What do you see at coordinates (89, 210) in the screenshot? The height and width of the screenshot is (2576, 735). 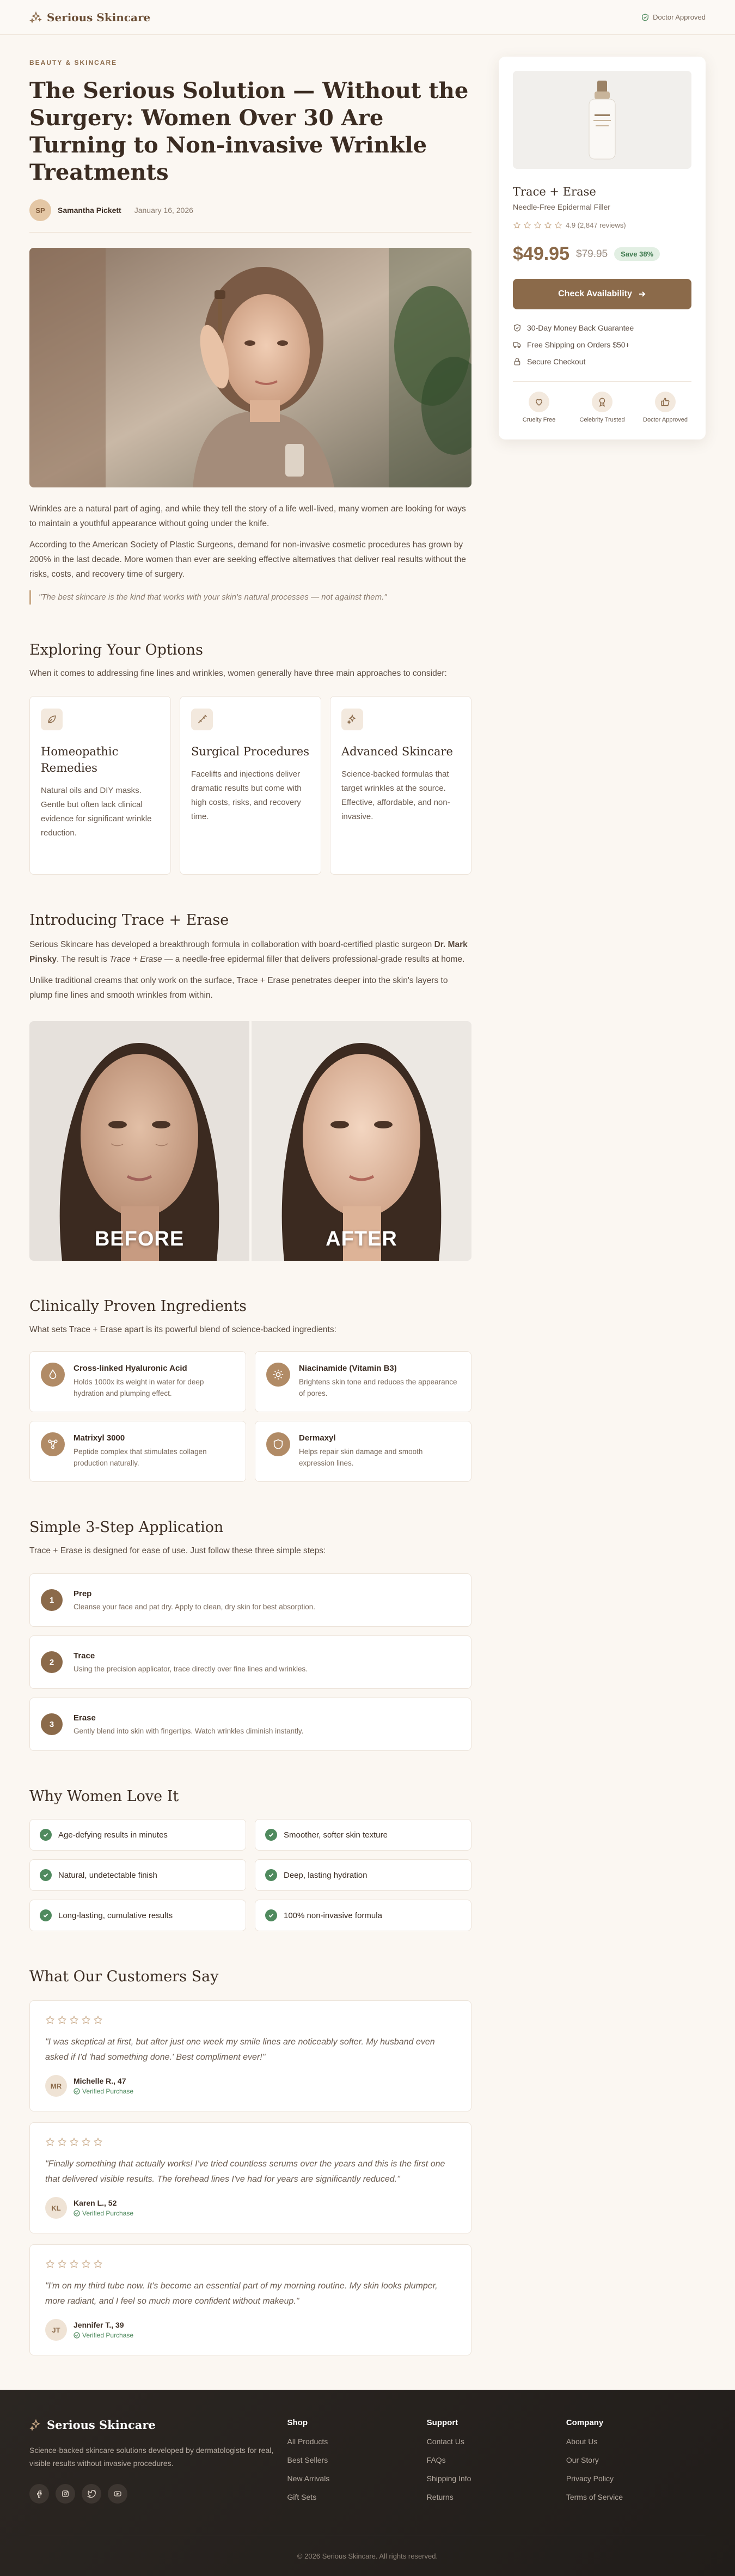 I see `author-name: Samantha Pickett` at bounding box center [89, 210].